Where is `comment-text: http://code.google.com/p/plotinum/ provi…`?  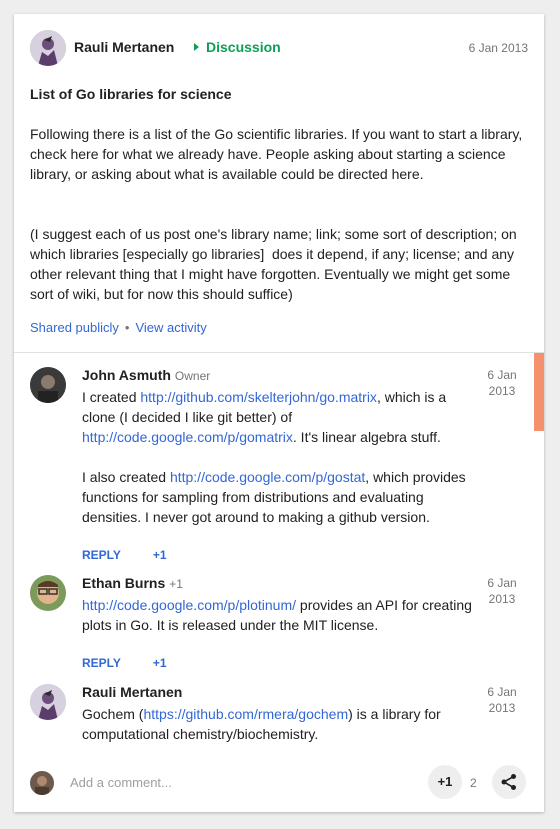
comment-text: http://code.google.com/p/plotinum/ provi… is located at coordinates (279, 615).